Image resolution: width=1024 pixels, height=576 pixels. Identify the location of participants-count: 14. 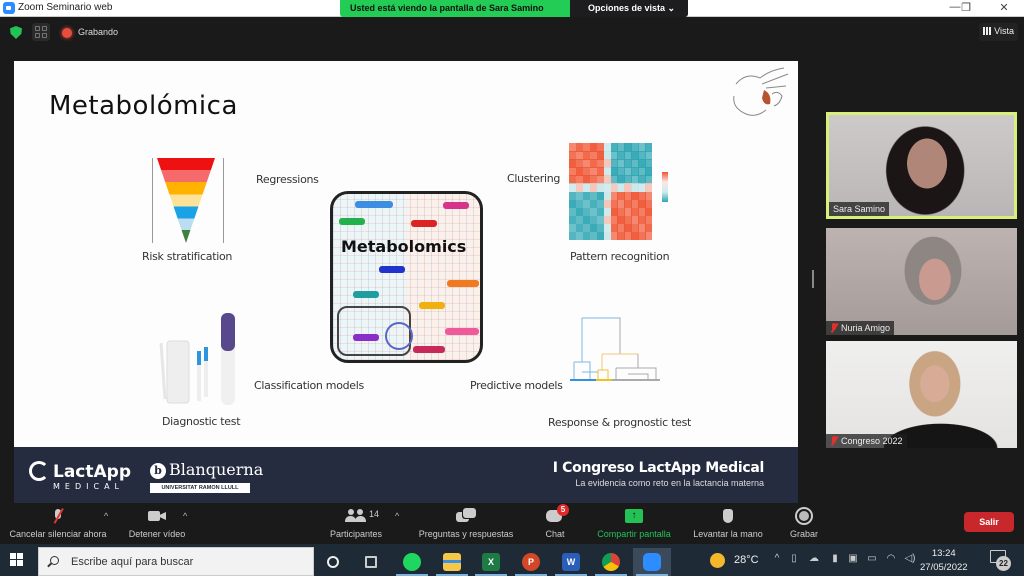
(374, 514).